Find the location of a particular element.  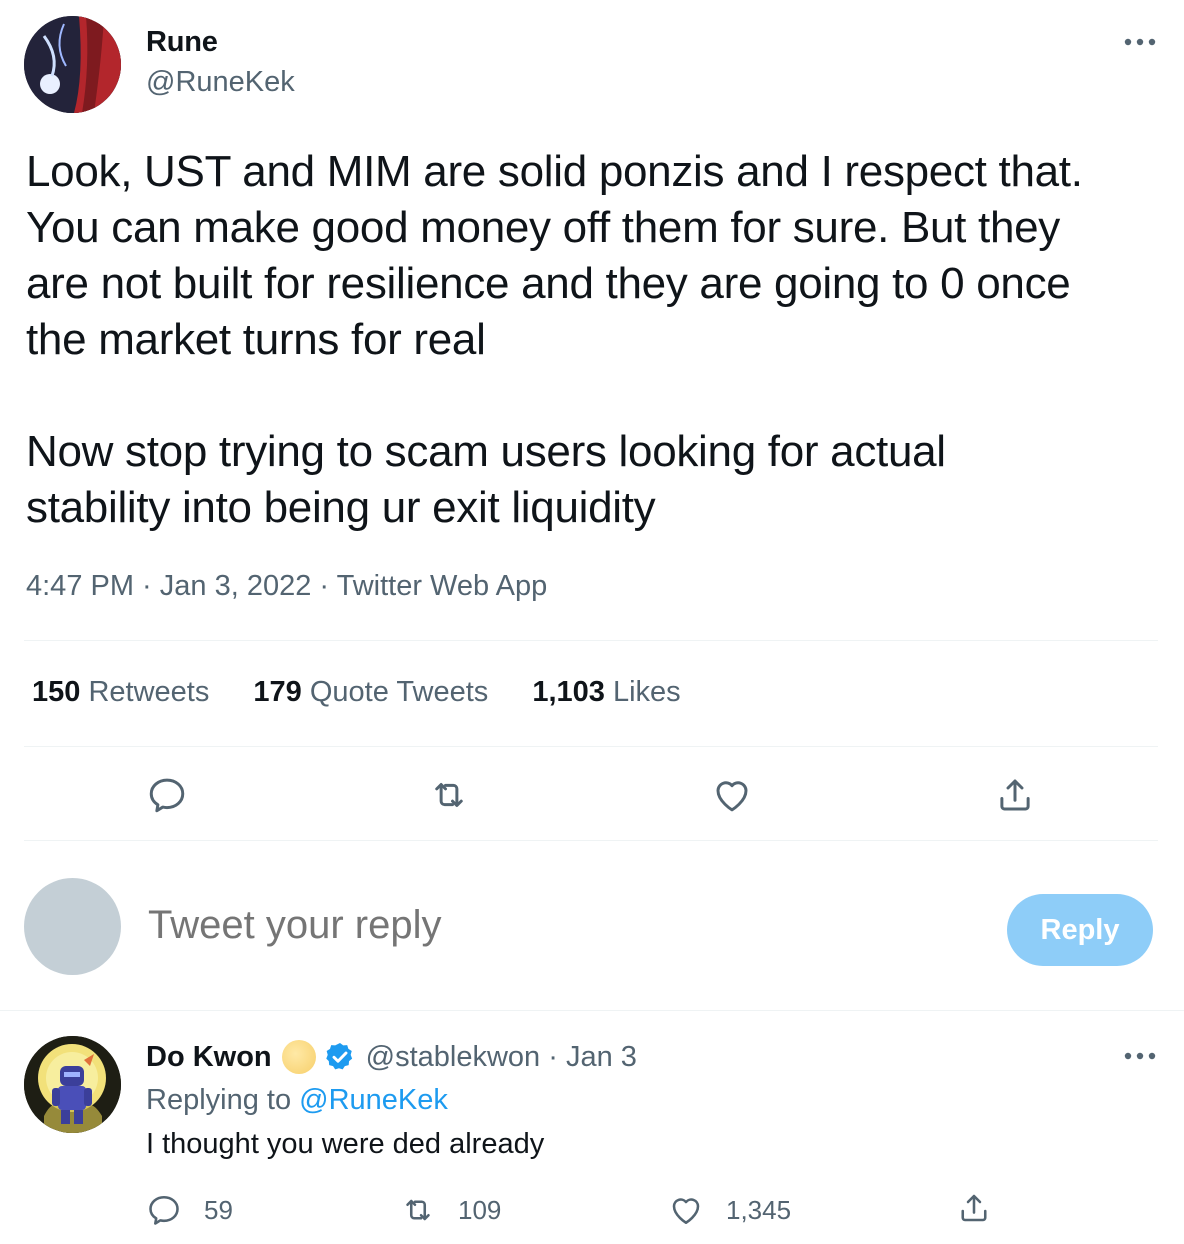

reply-button is located at coordinates (167, 795).